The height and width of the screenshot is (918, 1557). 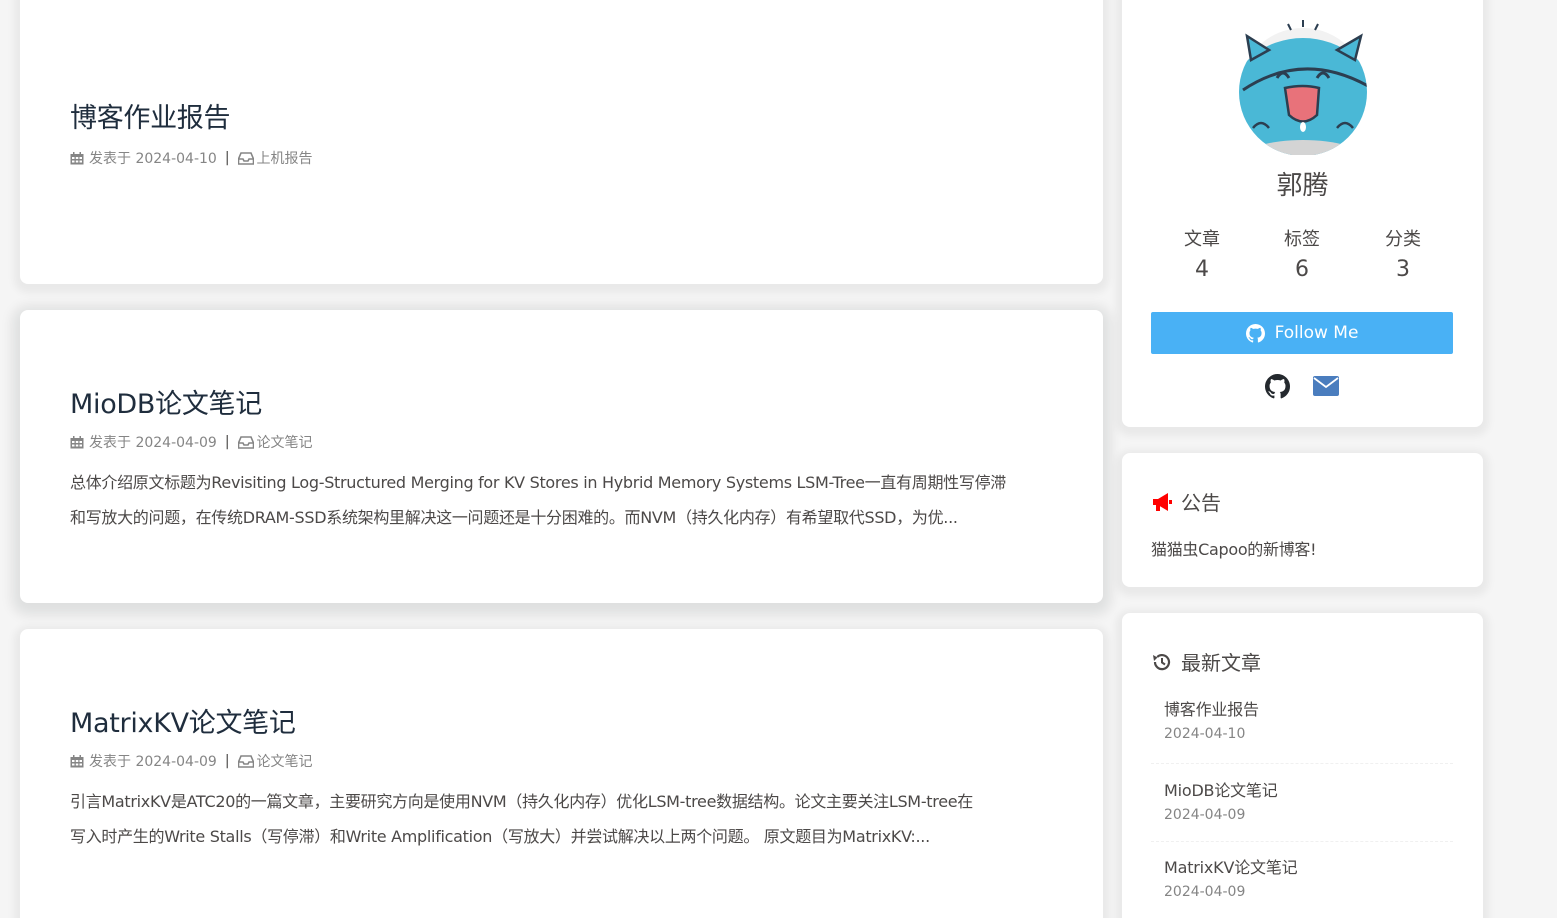 I want to click on announcement-card, so click(x=1302, y=520).